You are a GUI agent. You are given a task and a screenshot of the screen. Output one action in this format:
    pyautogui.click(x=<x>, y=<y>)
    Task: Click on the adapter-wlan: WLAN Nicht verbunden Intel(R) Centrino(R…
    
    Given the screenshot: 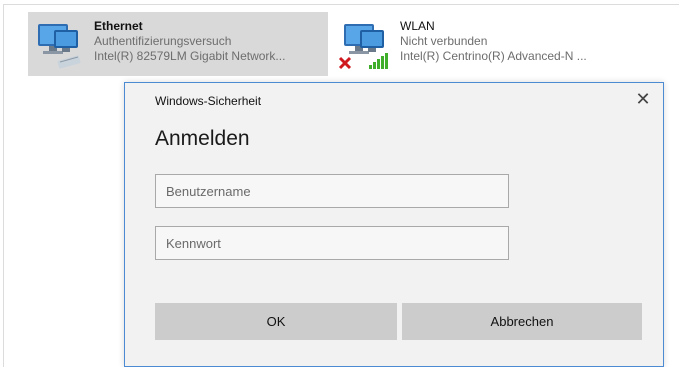 What is the action you would take?
    pyautogui.click(x=484, y=44)
    